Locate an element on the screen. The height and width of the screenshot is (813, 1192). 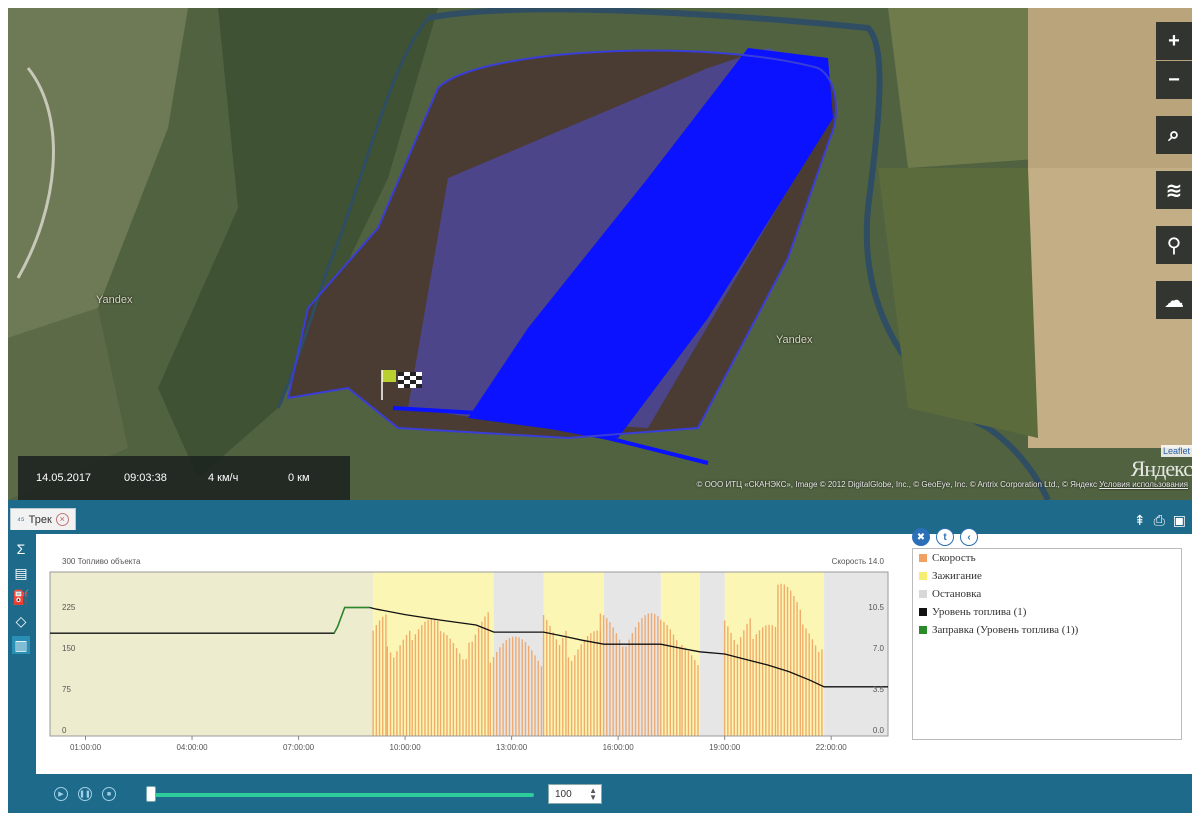
playback-bar: ▶ ❚❚ ■ 100 ▲ ▼ is located at coordinates (600, 793).